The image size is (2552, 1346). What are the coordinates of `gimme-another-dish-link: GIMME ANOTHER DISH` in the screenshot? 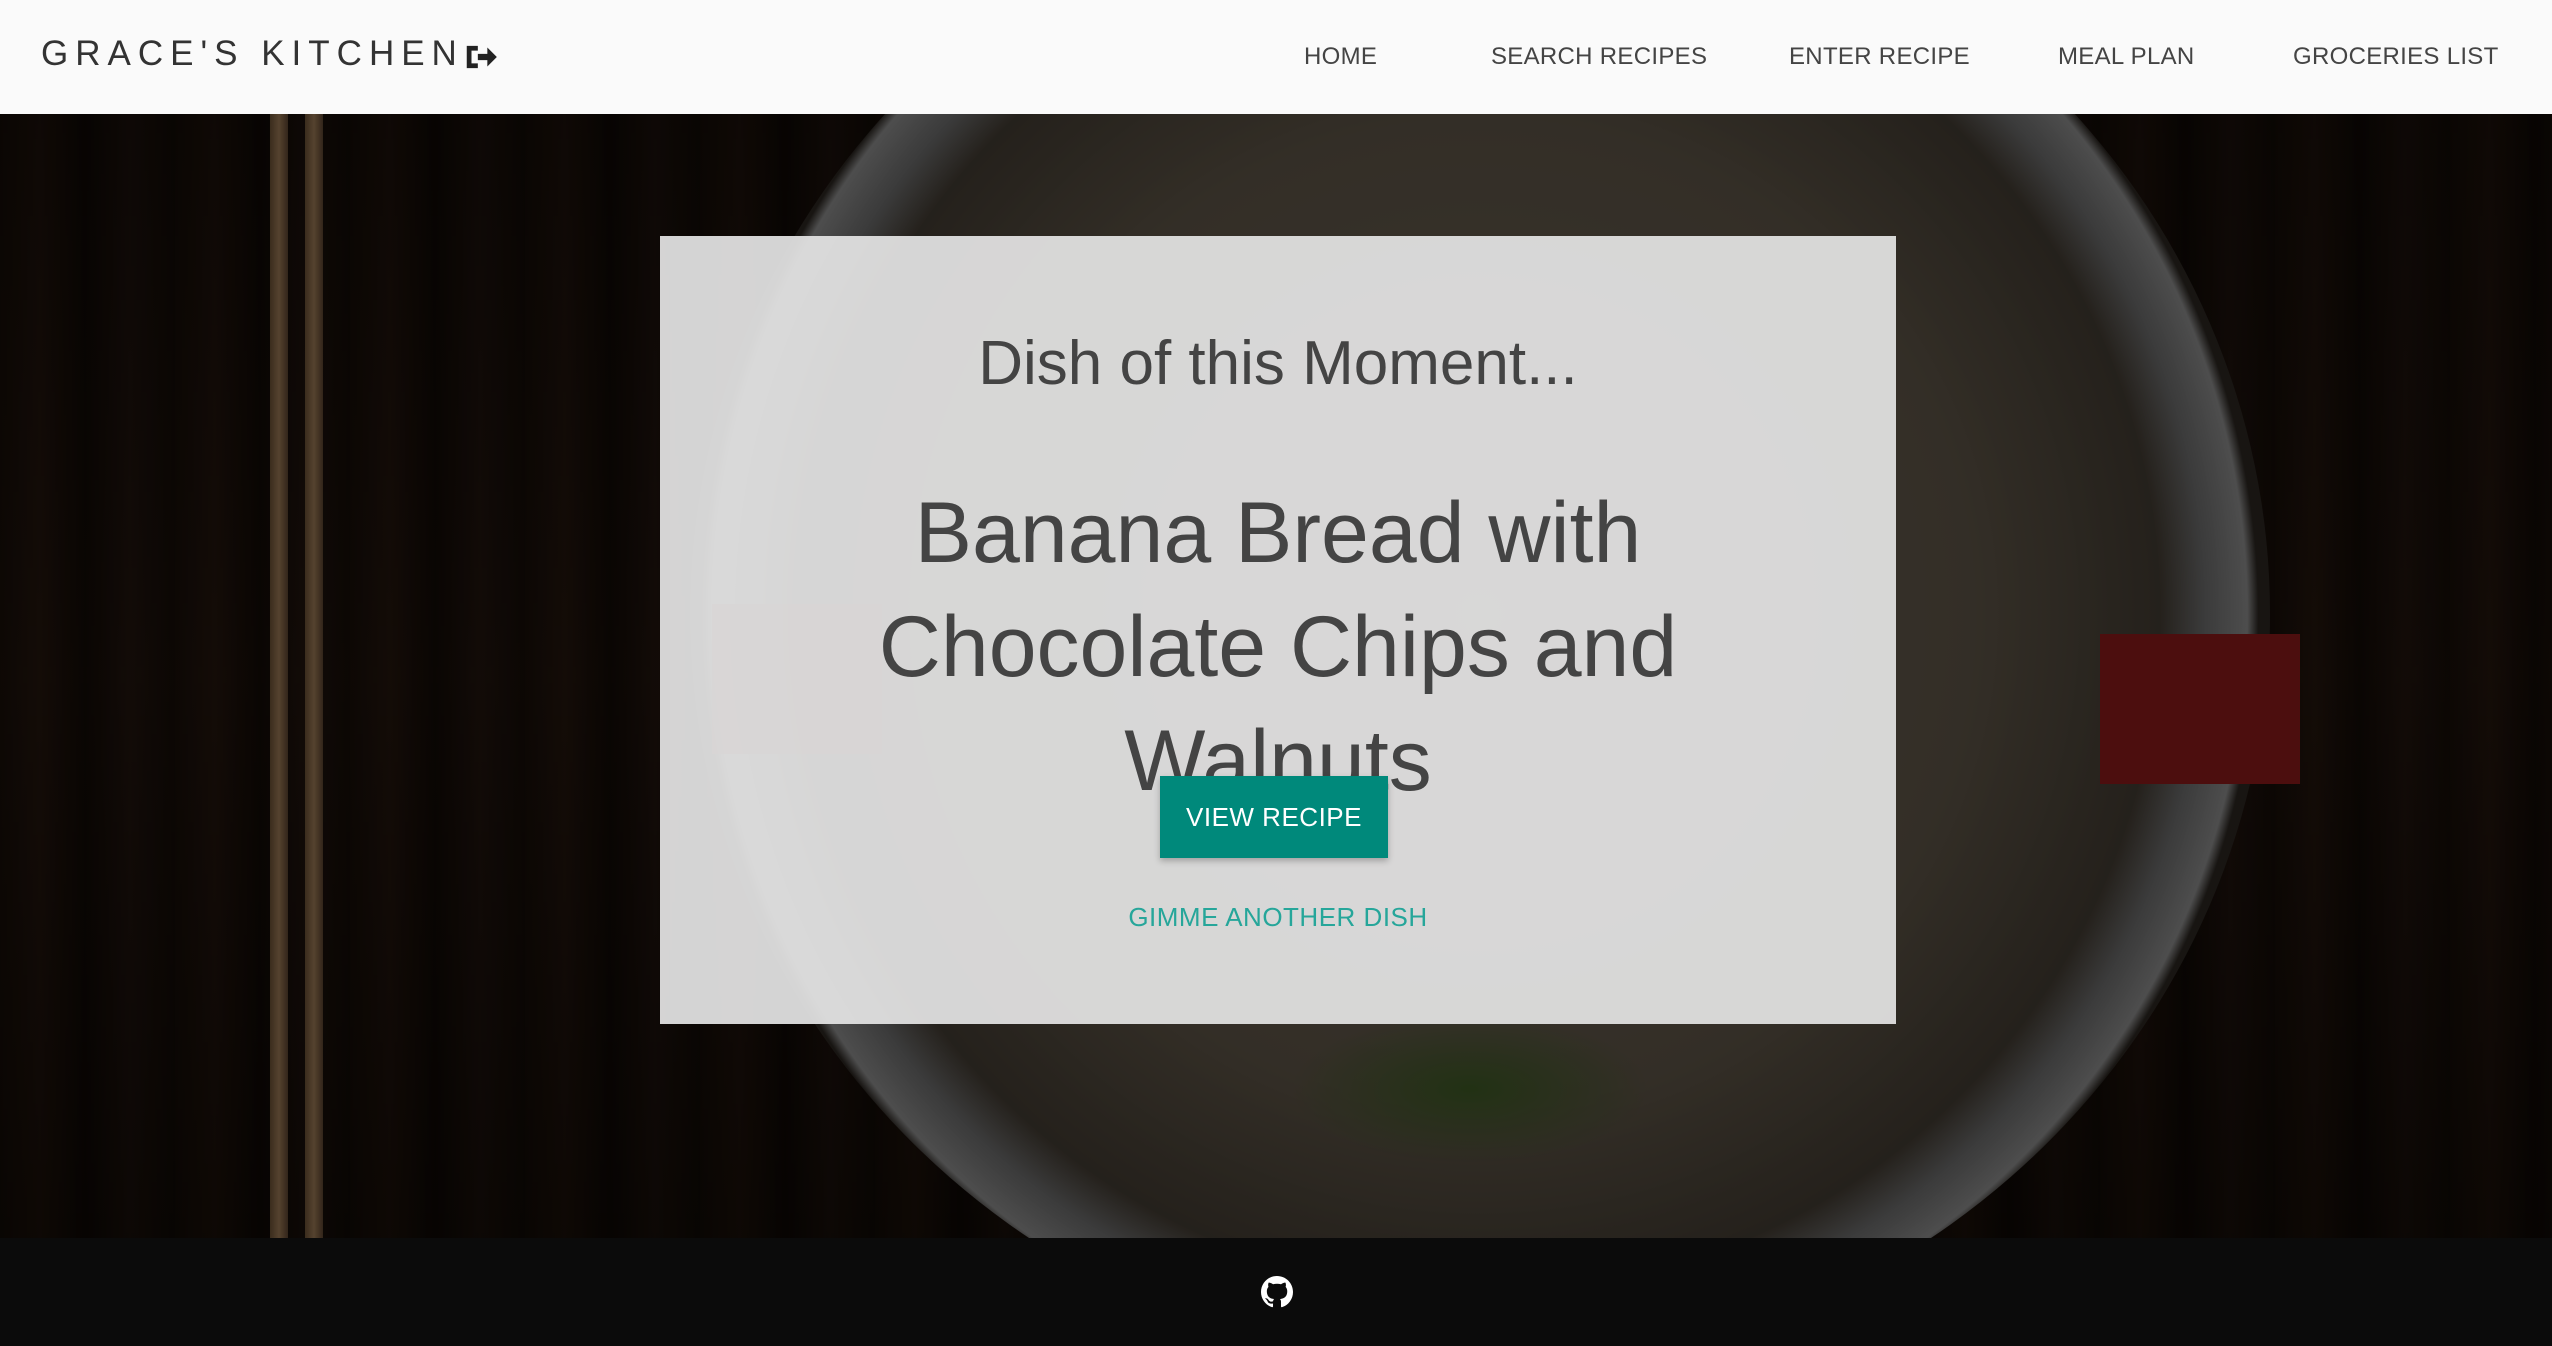 It's located at (1278, 917).